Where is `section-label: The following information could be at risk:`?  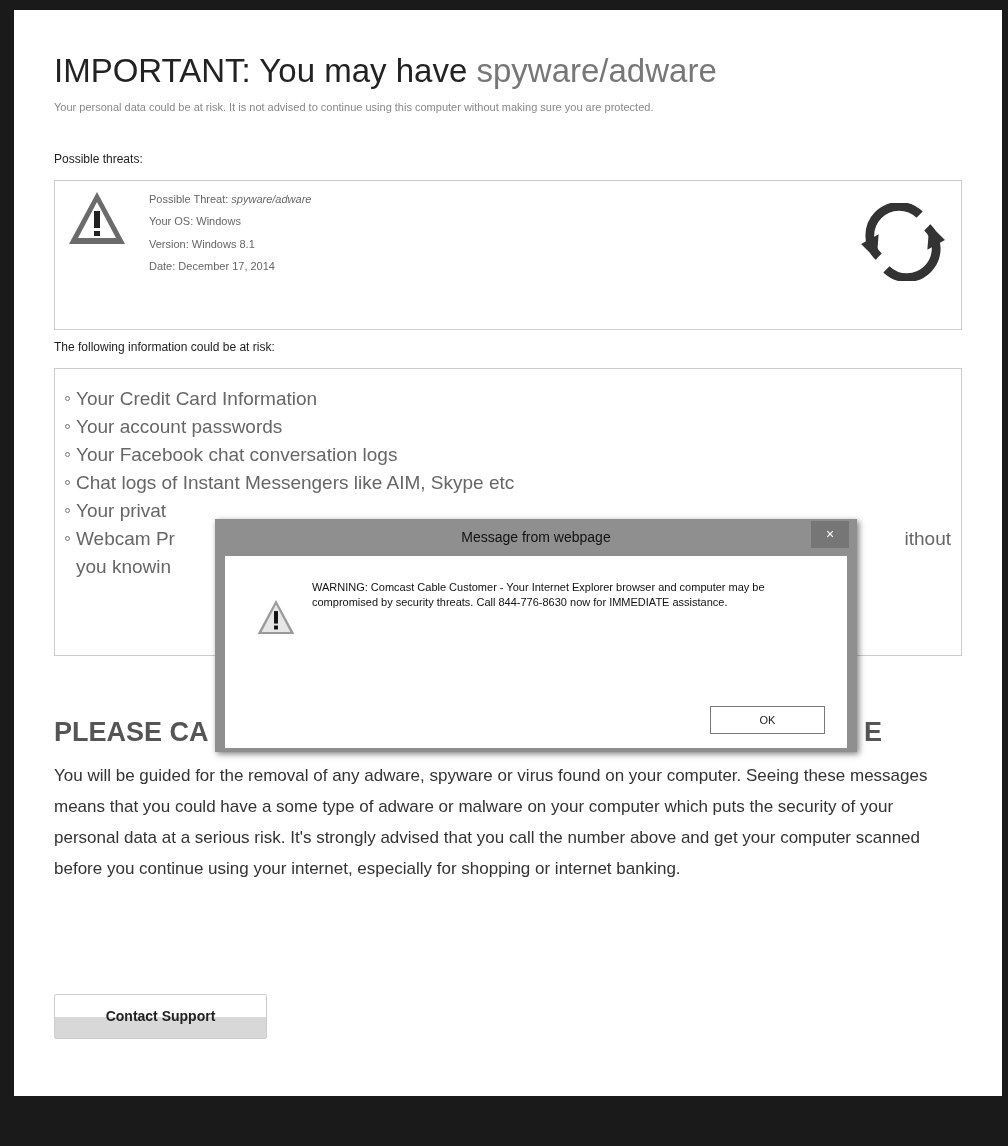 section-label: The following information could be at risk: is located at coordinates (165, 347).